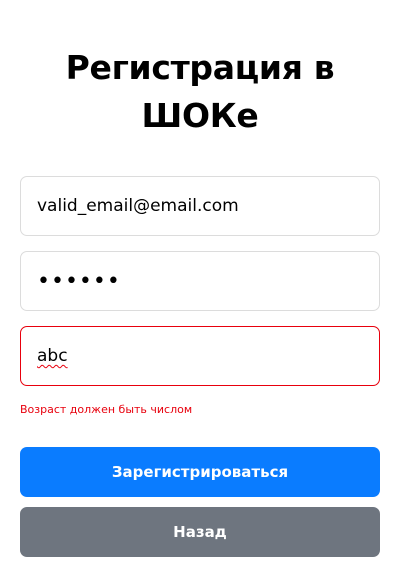 This screenshot has height=577, width=400. I want to click on age-value: abc, so click(52, 356).